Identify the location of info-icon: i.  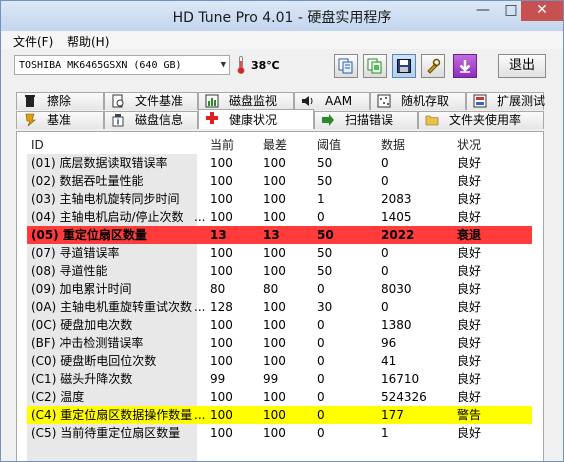
(118, 120).